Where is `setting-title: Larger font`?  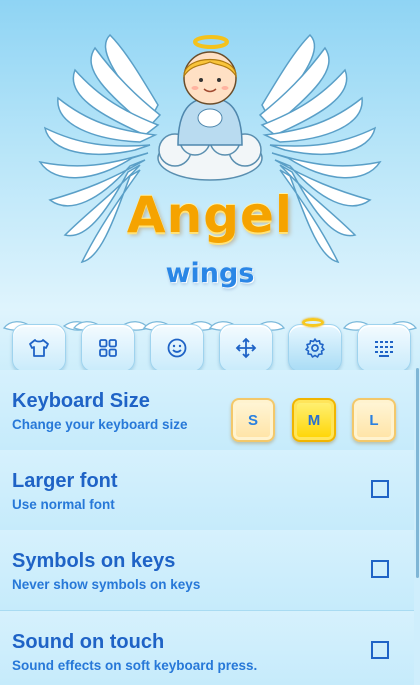
setting-title: Larger font is located at coordinates (65, 481).